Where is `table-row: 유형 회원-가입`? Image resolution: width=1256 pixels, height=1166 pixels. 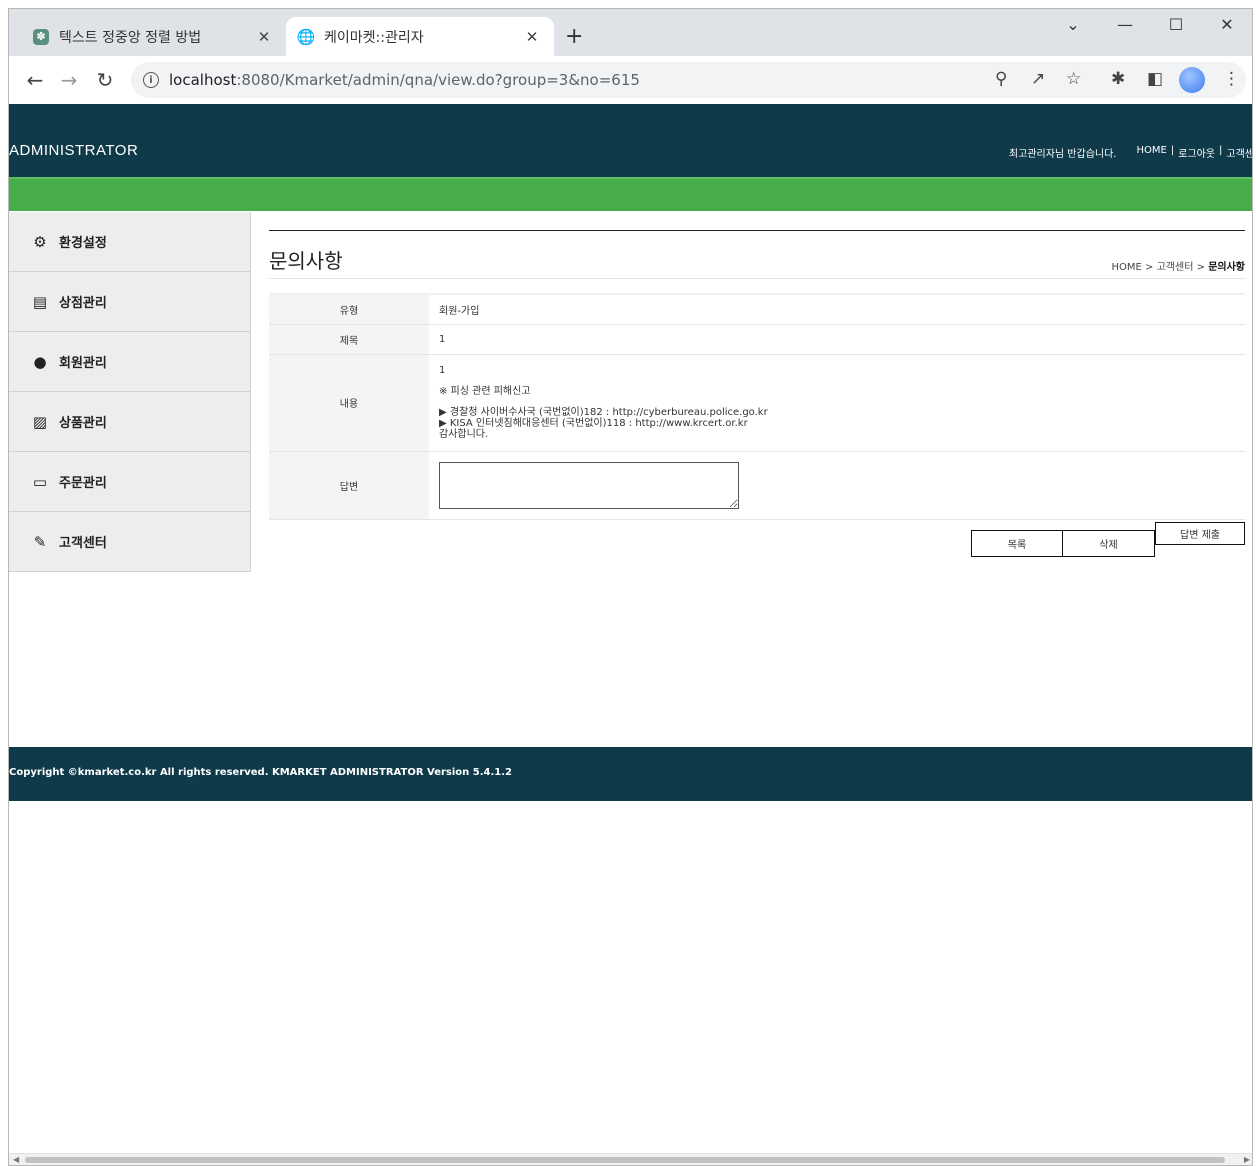 table-row: 유형 회원-가입 is located at coordinates (757, 309).